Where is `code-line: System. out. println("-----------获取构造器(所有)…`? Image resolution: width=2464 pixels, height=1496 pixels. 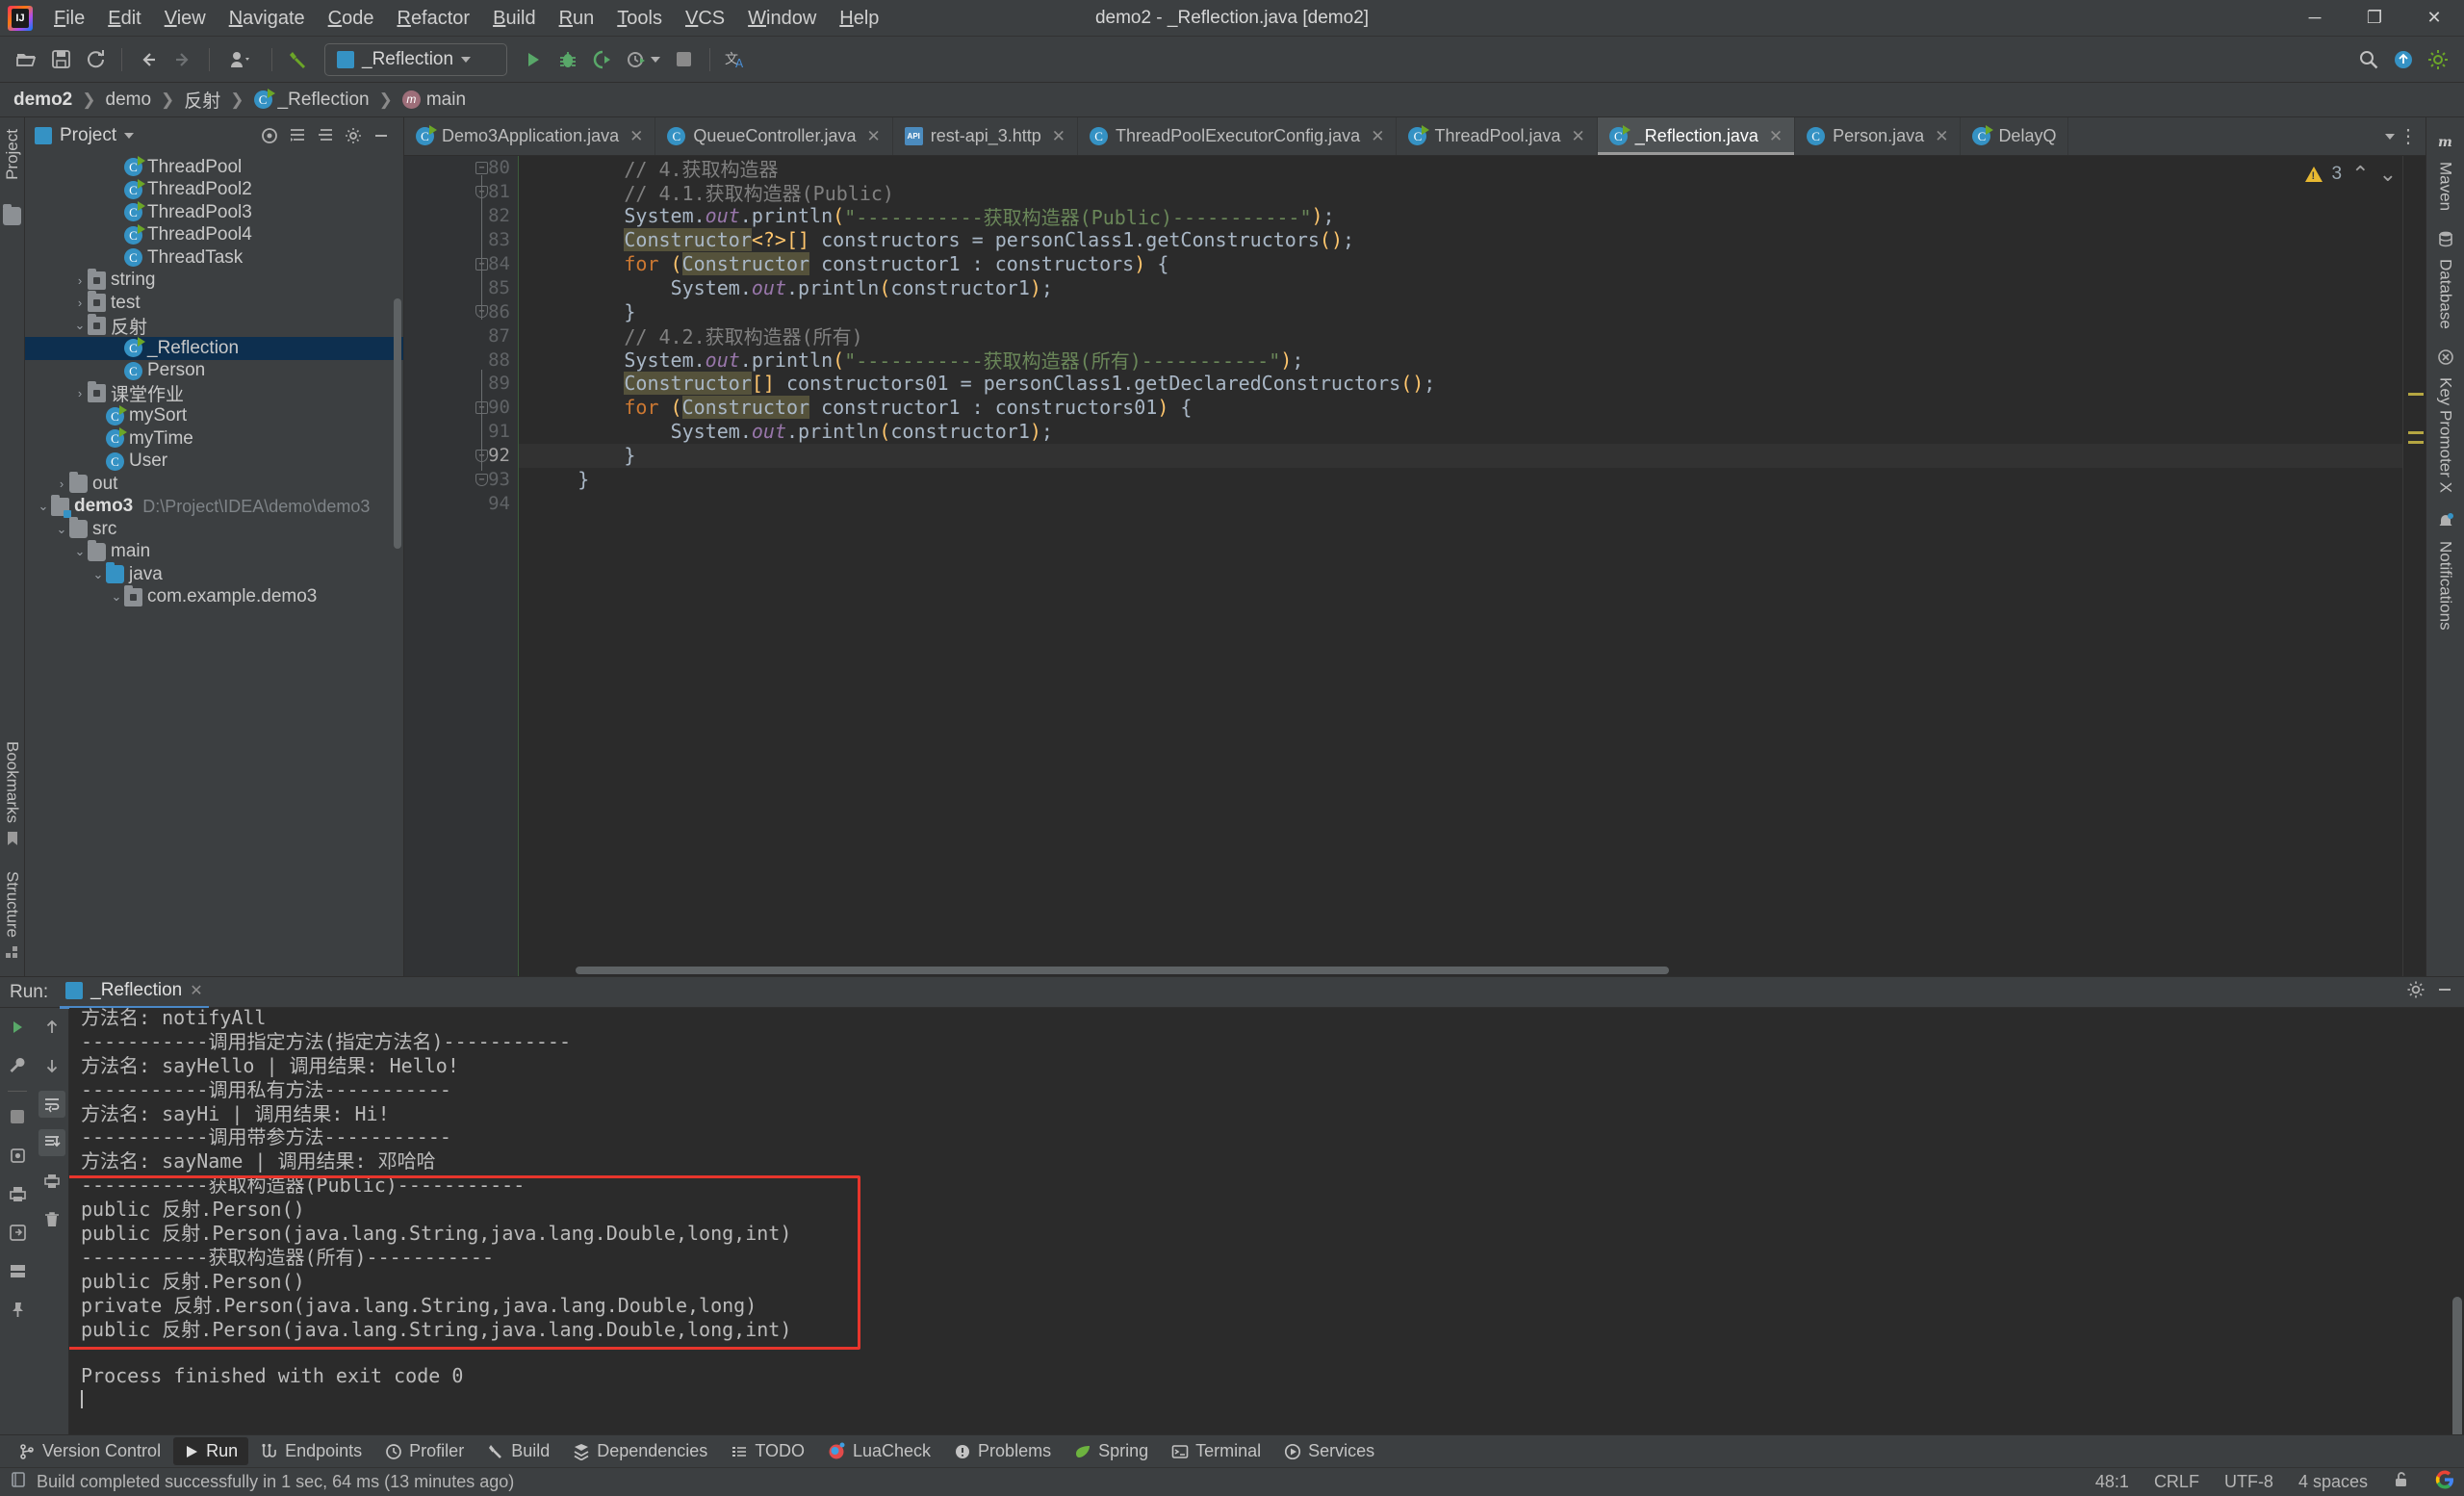 code-line: System. out. println("-----------获取构造器(所有)… is located at coordinates (1460, 361).